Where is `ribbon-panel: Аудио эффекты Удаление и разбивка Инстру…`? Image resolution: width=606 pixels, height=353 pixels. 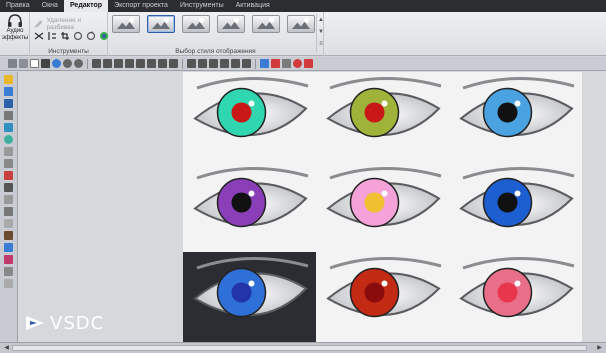 ribbon-panel: Аудио эффекты Удаление и разбивка Инстру… is located at coordinates (303, 34).